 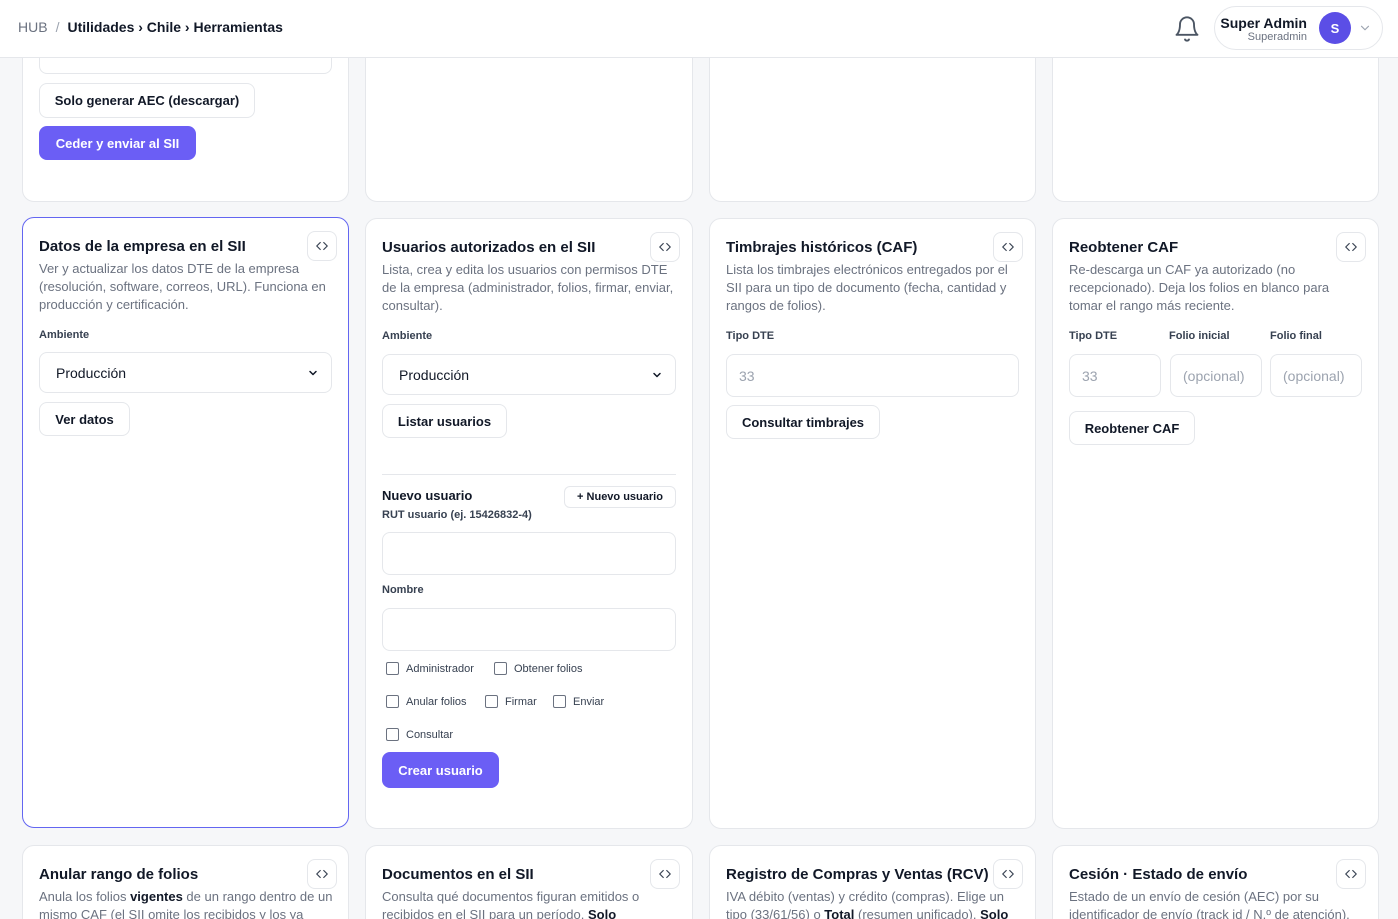 I want to click on nuevo-usuario-button: + Nuevo usuario, so click(x=620, y=497).